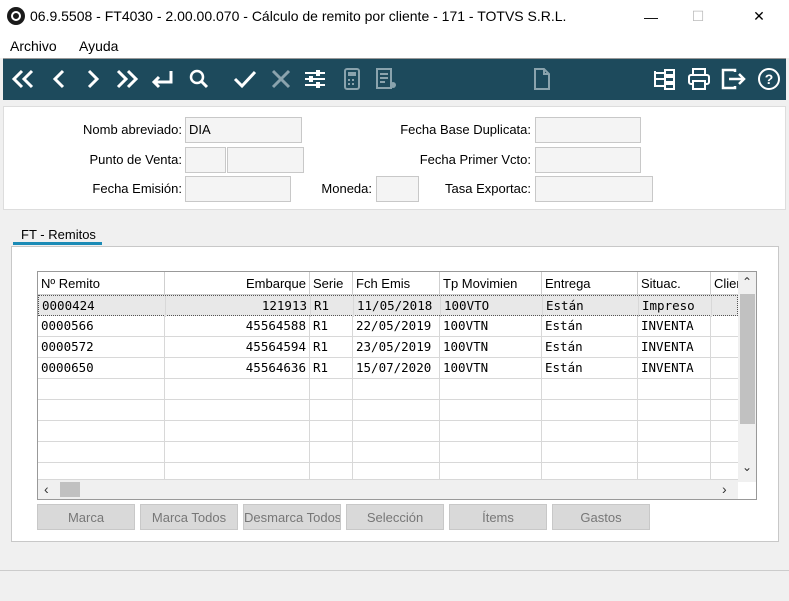  Describe the element at coordinates (397, 189) in the screenshot. I see `moneda-field` at that location.